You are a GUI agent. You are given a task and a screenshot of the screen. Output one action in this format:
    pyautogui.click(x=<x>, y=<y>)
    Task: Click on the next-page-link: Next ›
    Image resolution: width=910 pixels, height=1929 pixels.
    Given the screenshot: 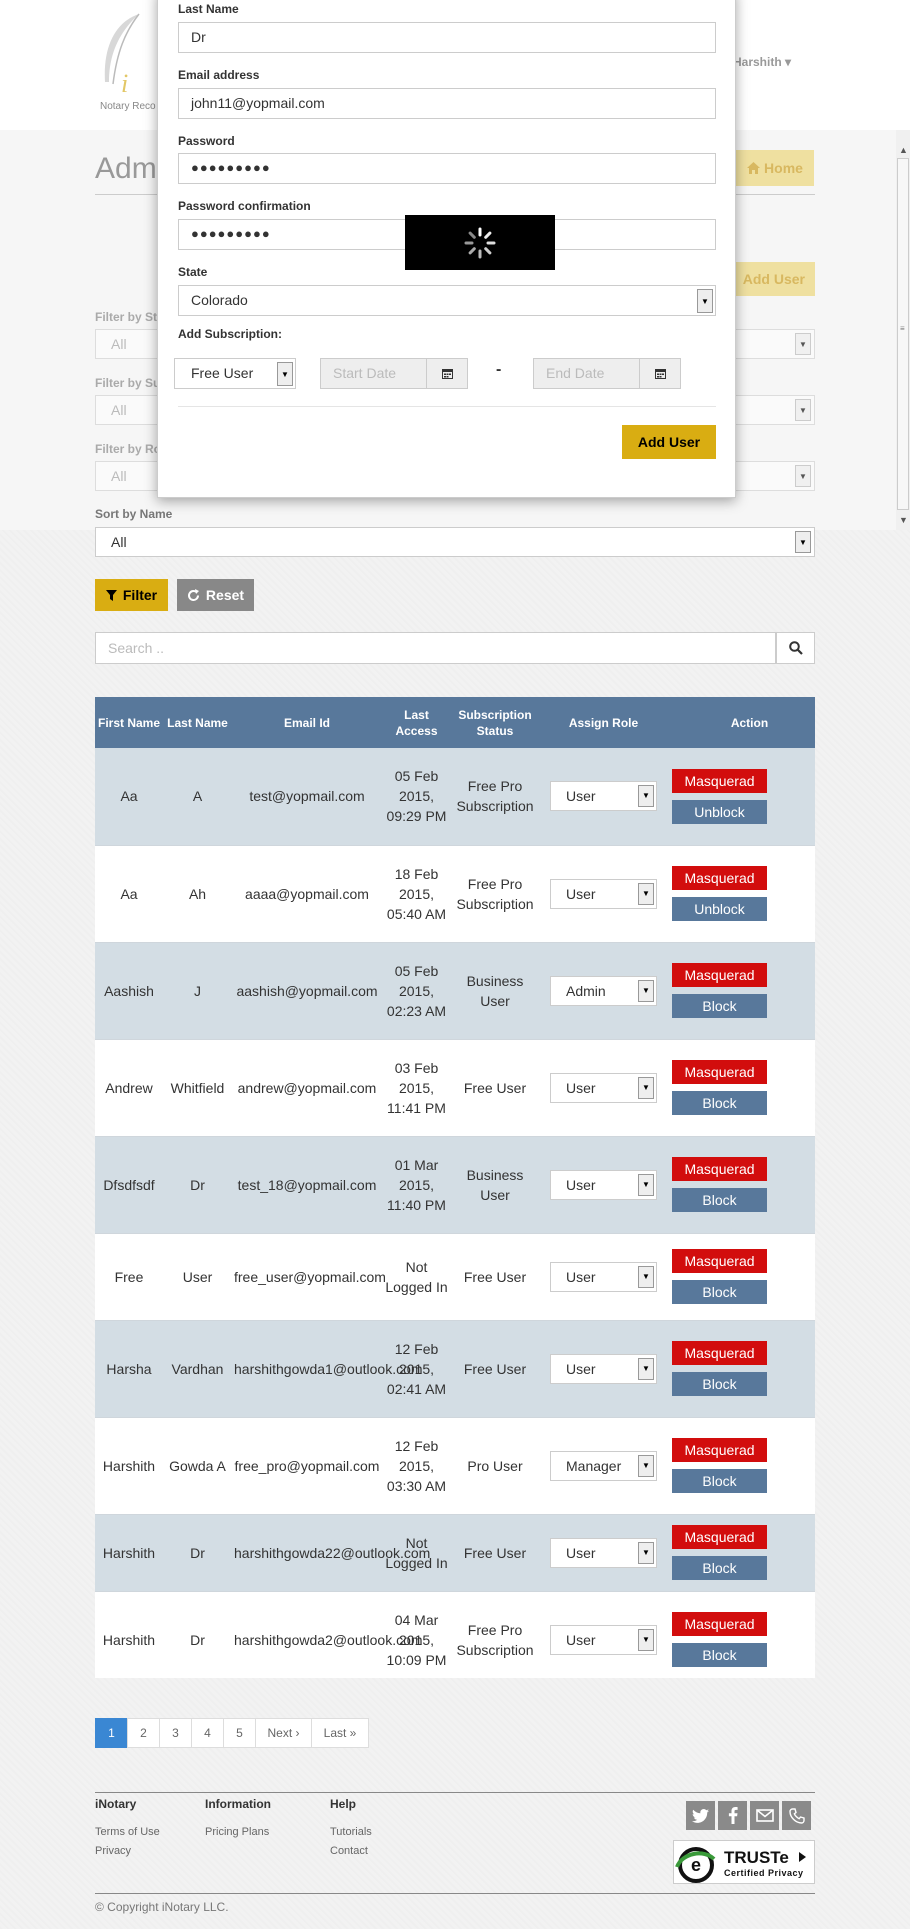 What is the action you would take?
    pyautogui.click(x=283, y=1733)
    